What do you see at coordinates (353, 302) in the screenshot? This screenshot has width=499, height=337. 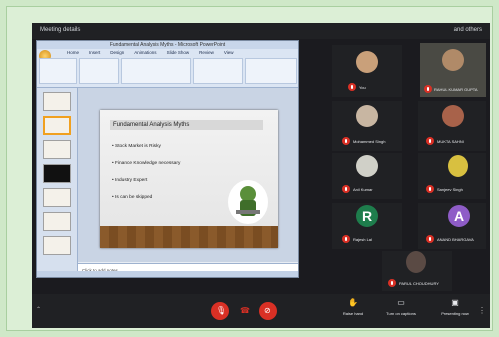 I see `hand-icon: ✋` at bounding box center [353, 302].